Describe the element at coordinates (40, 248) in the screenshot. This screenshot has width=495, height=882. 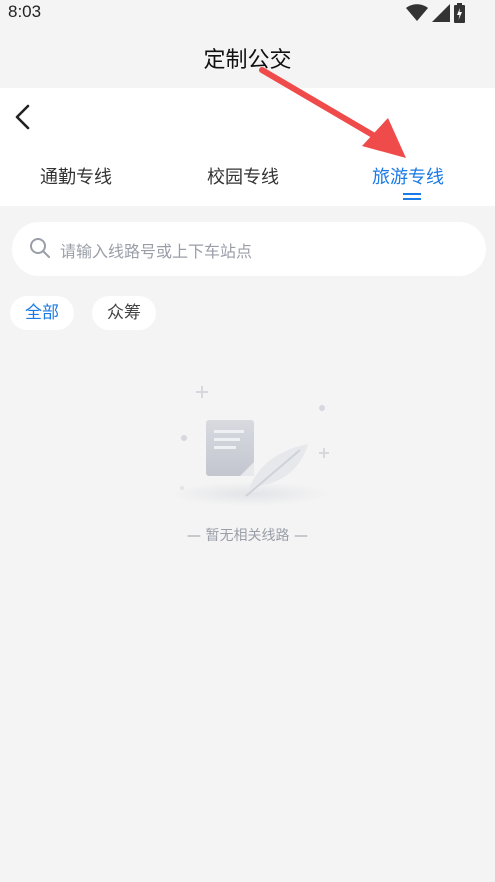
I see `search-icon` at that location.